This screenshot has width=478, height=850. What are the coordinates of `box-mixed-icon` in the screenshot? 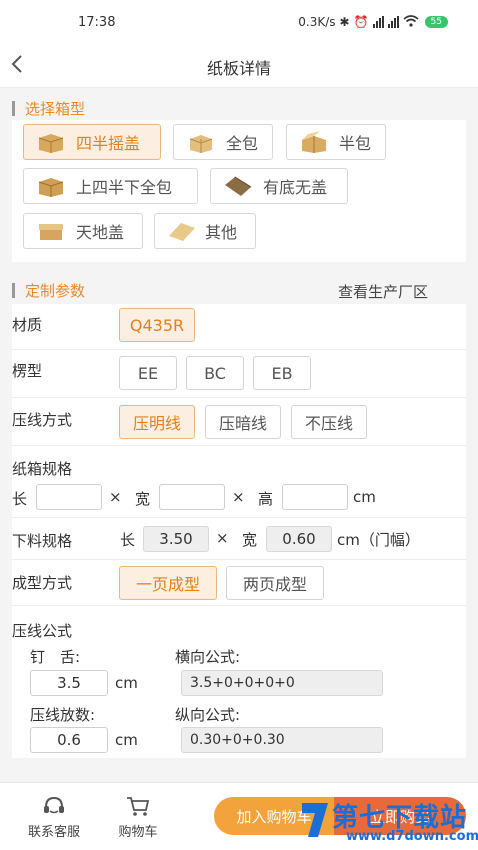 It's located at (51, 186).